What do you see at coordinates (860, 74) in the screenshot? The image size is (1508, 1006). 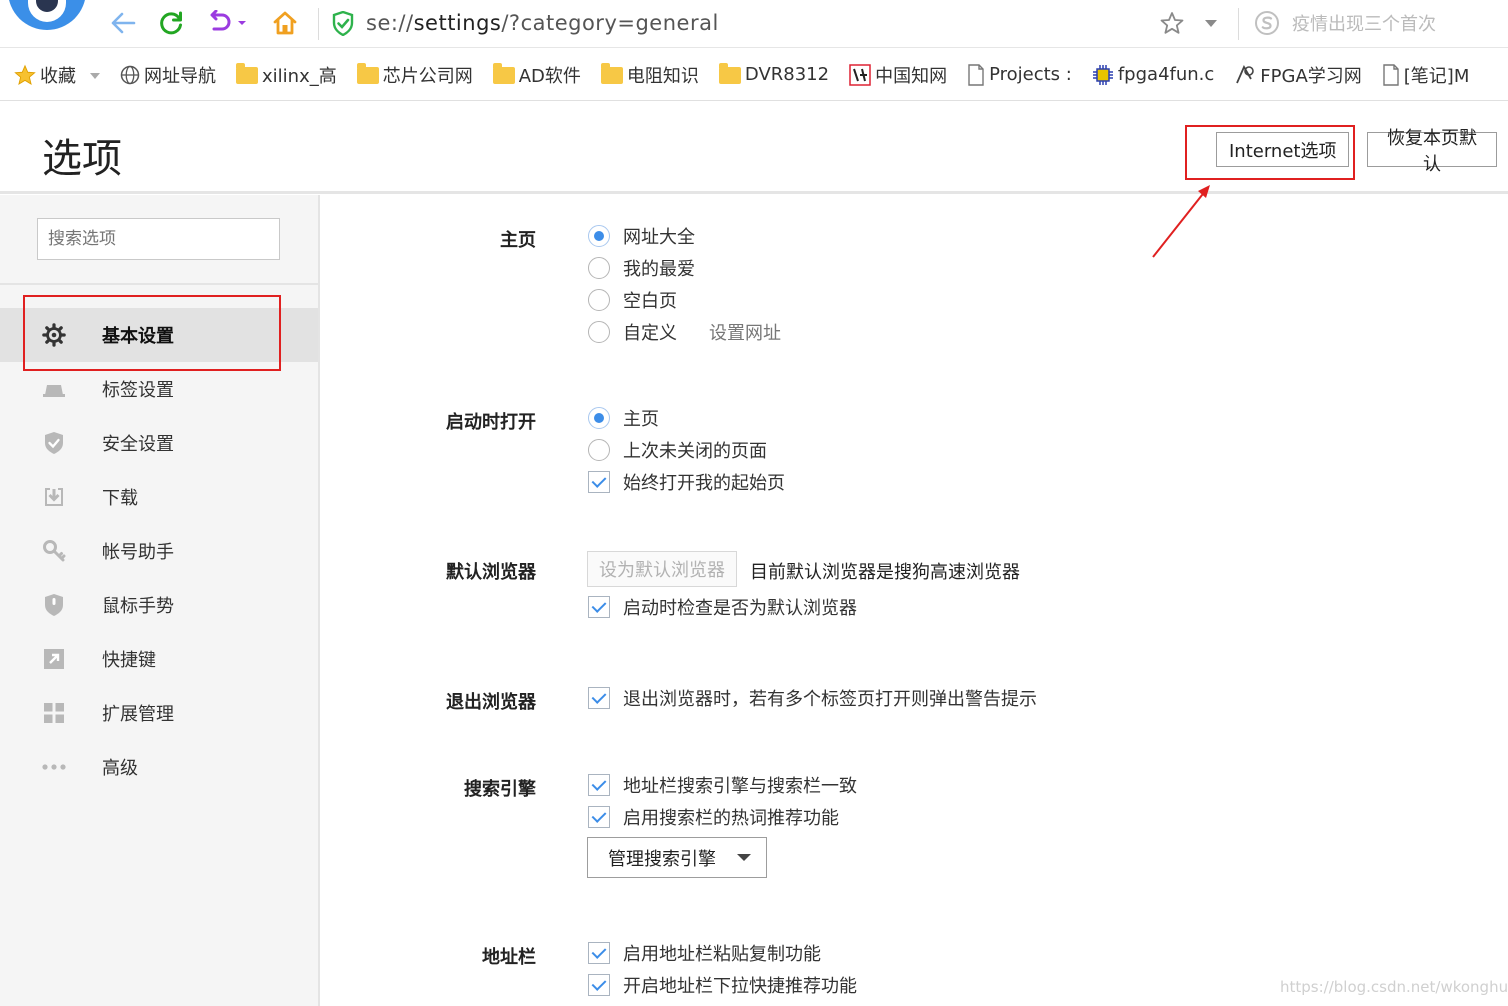 I see `cnki-icon` at bounding box center [860, 74].